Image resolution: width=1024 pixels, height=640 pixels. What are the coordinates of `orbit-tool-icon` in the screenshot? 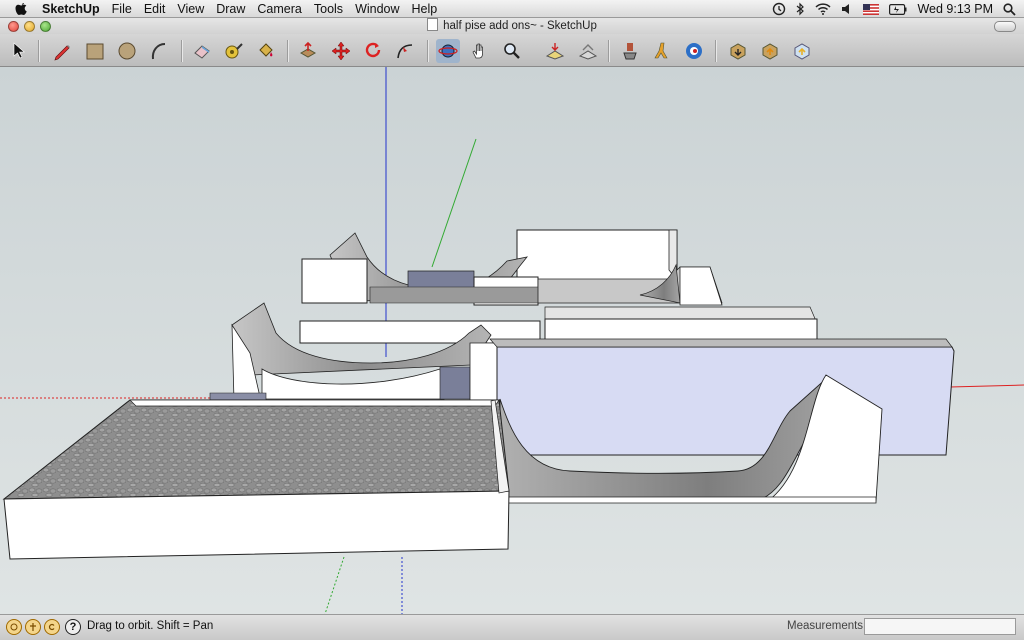 It's located at (448, 51).